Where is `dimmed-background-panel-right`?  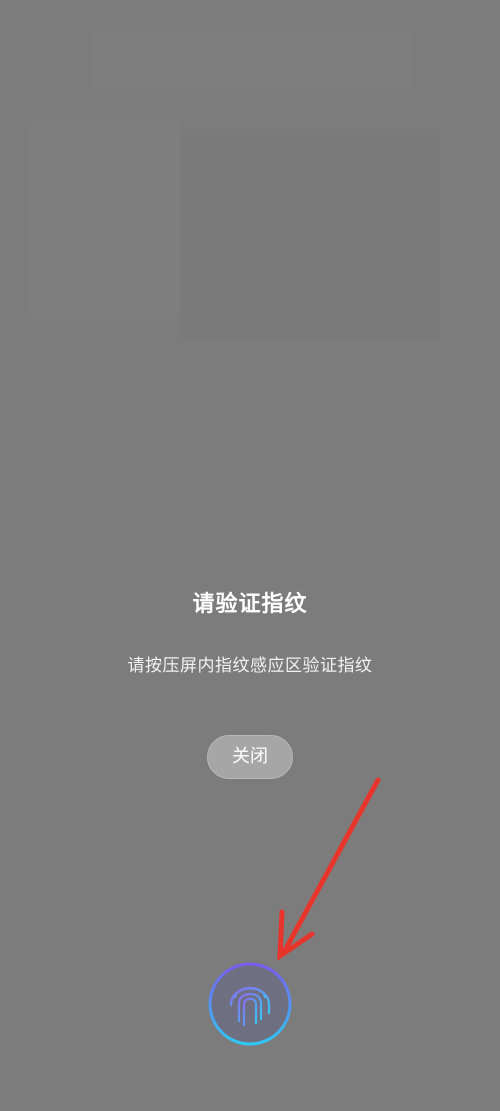
dimmed-background-panel-right is located at coordinates (310, 235).